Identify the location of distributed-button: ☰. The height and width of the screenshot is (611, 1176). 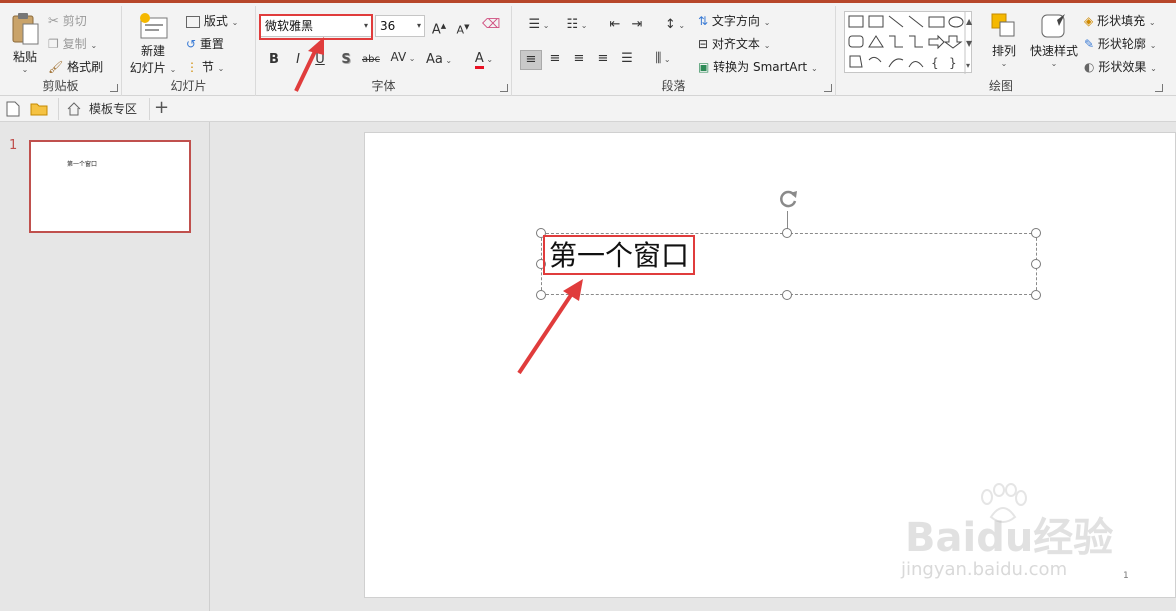
(627, 59).